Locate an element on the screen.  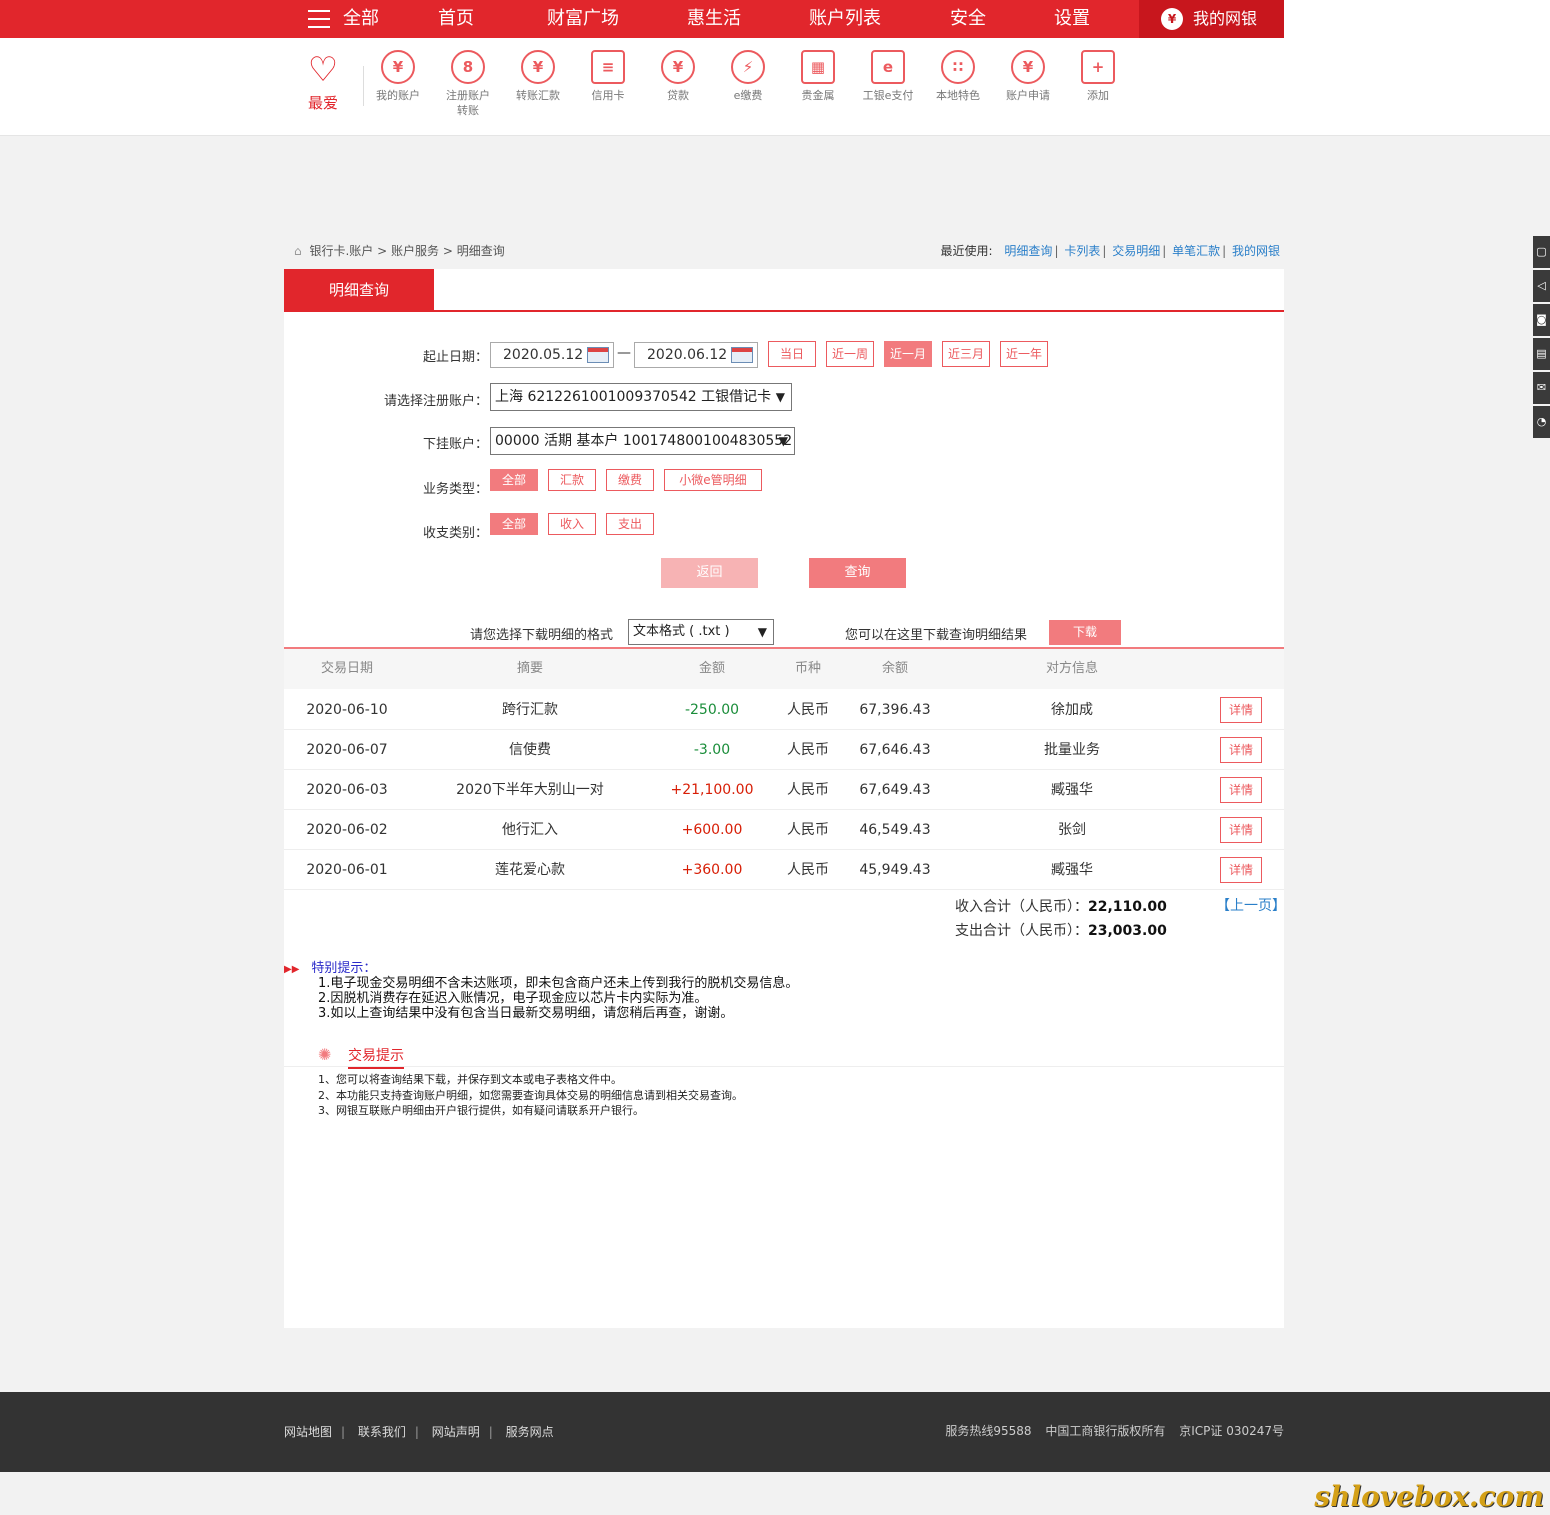
headset-icon: ◔ is located at coordinates (1541, 422).